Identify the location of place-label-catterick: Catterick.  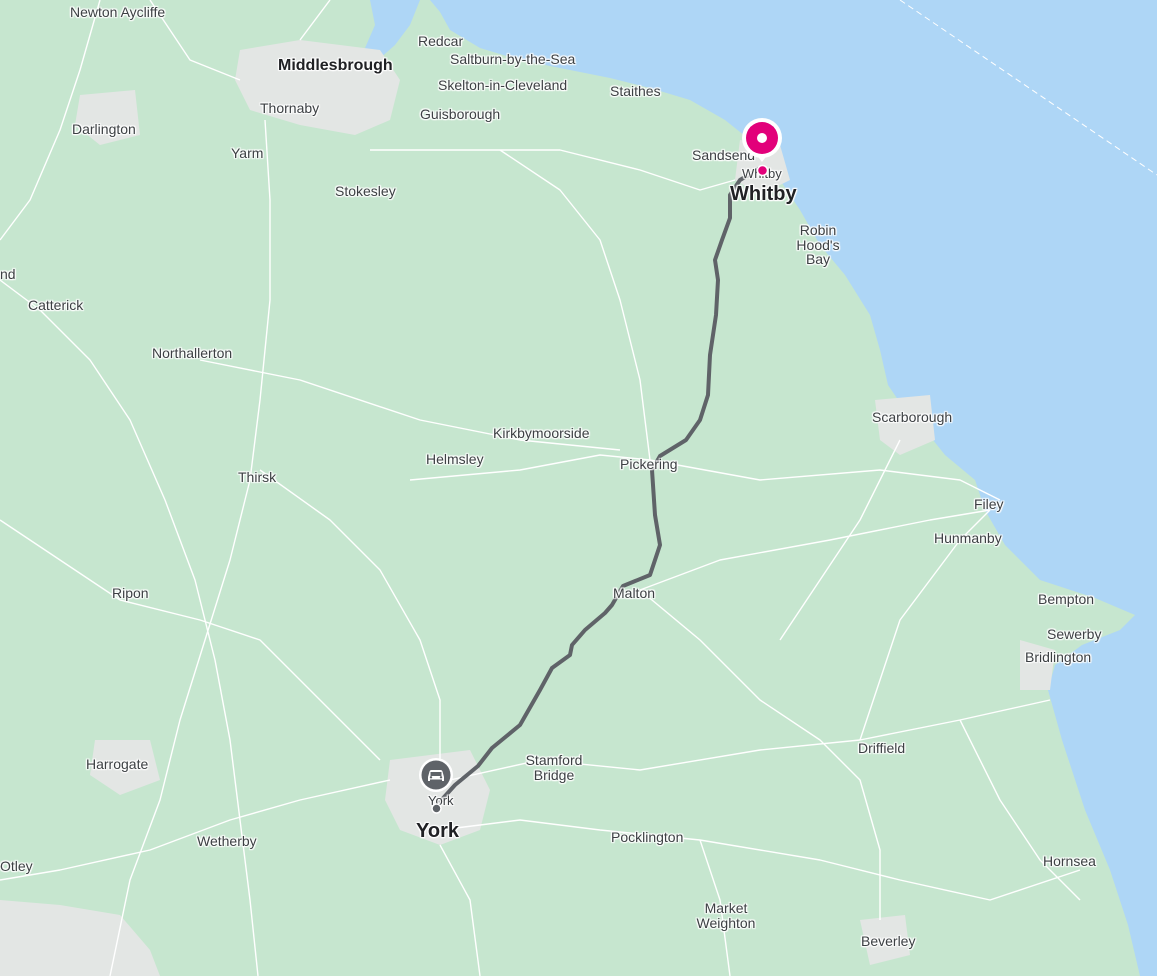
(56, 305).